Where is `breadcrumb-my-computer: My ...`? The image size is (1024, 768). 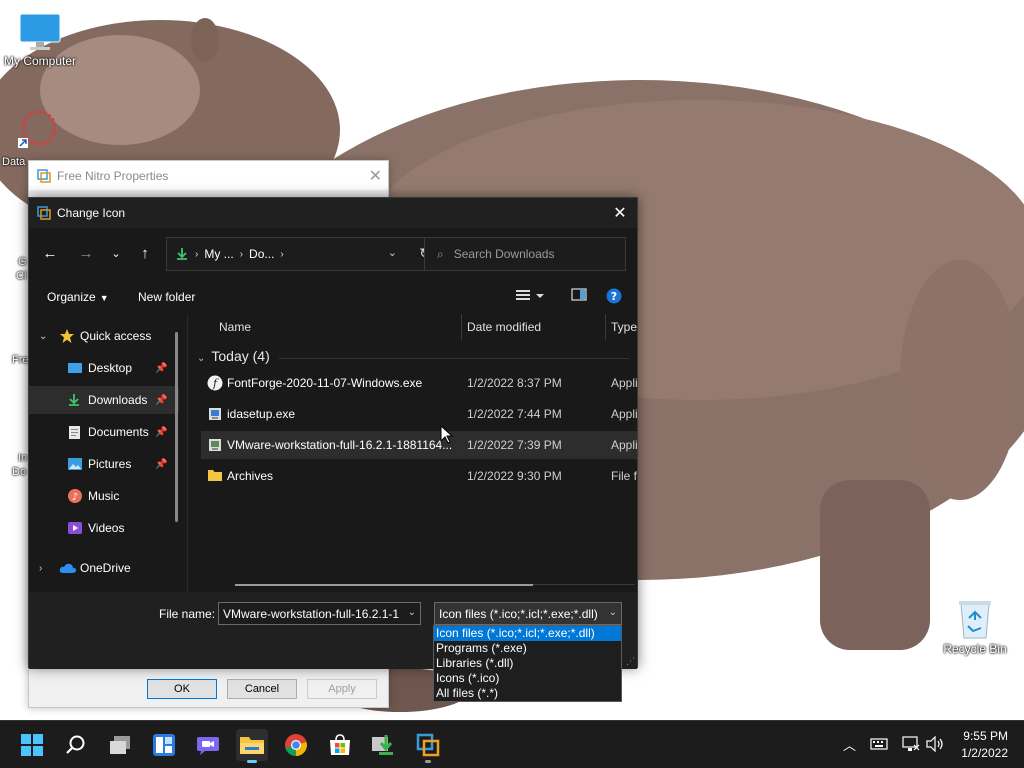
breadcrumb-my-computer: My ... is located at coordinates (218, 254).